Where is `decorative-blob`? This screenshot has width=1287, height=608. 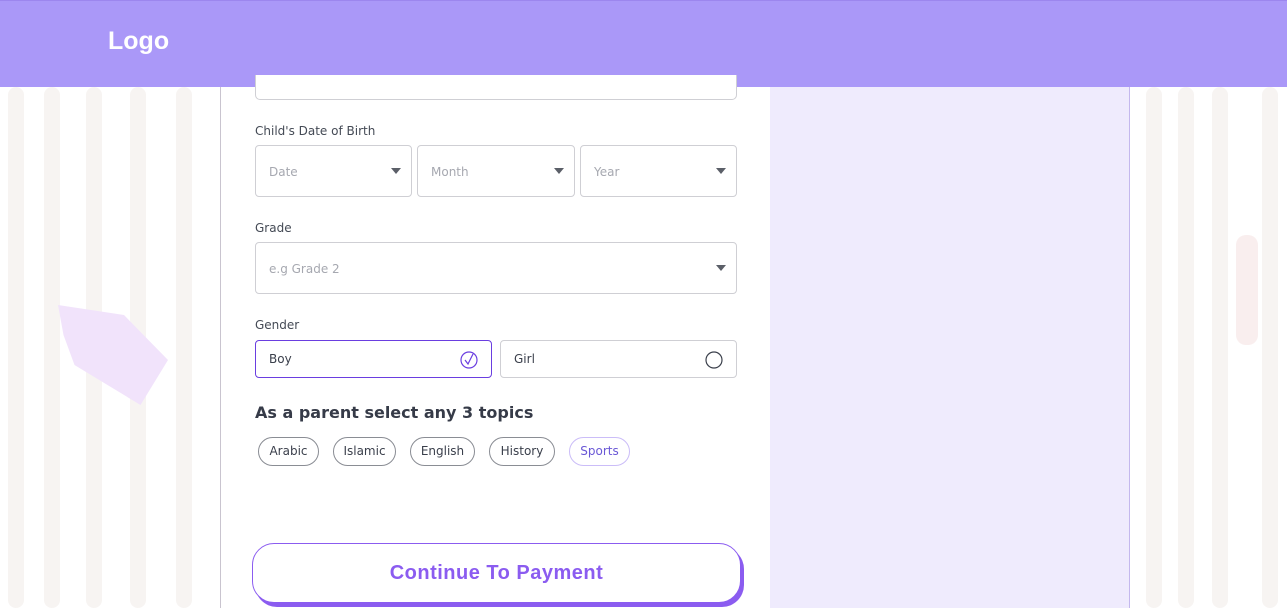 decorative-blob is located at coordinates (113, 355).